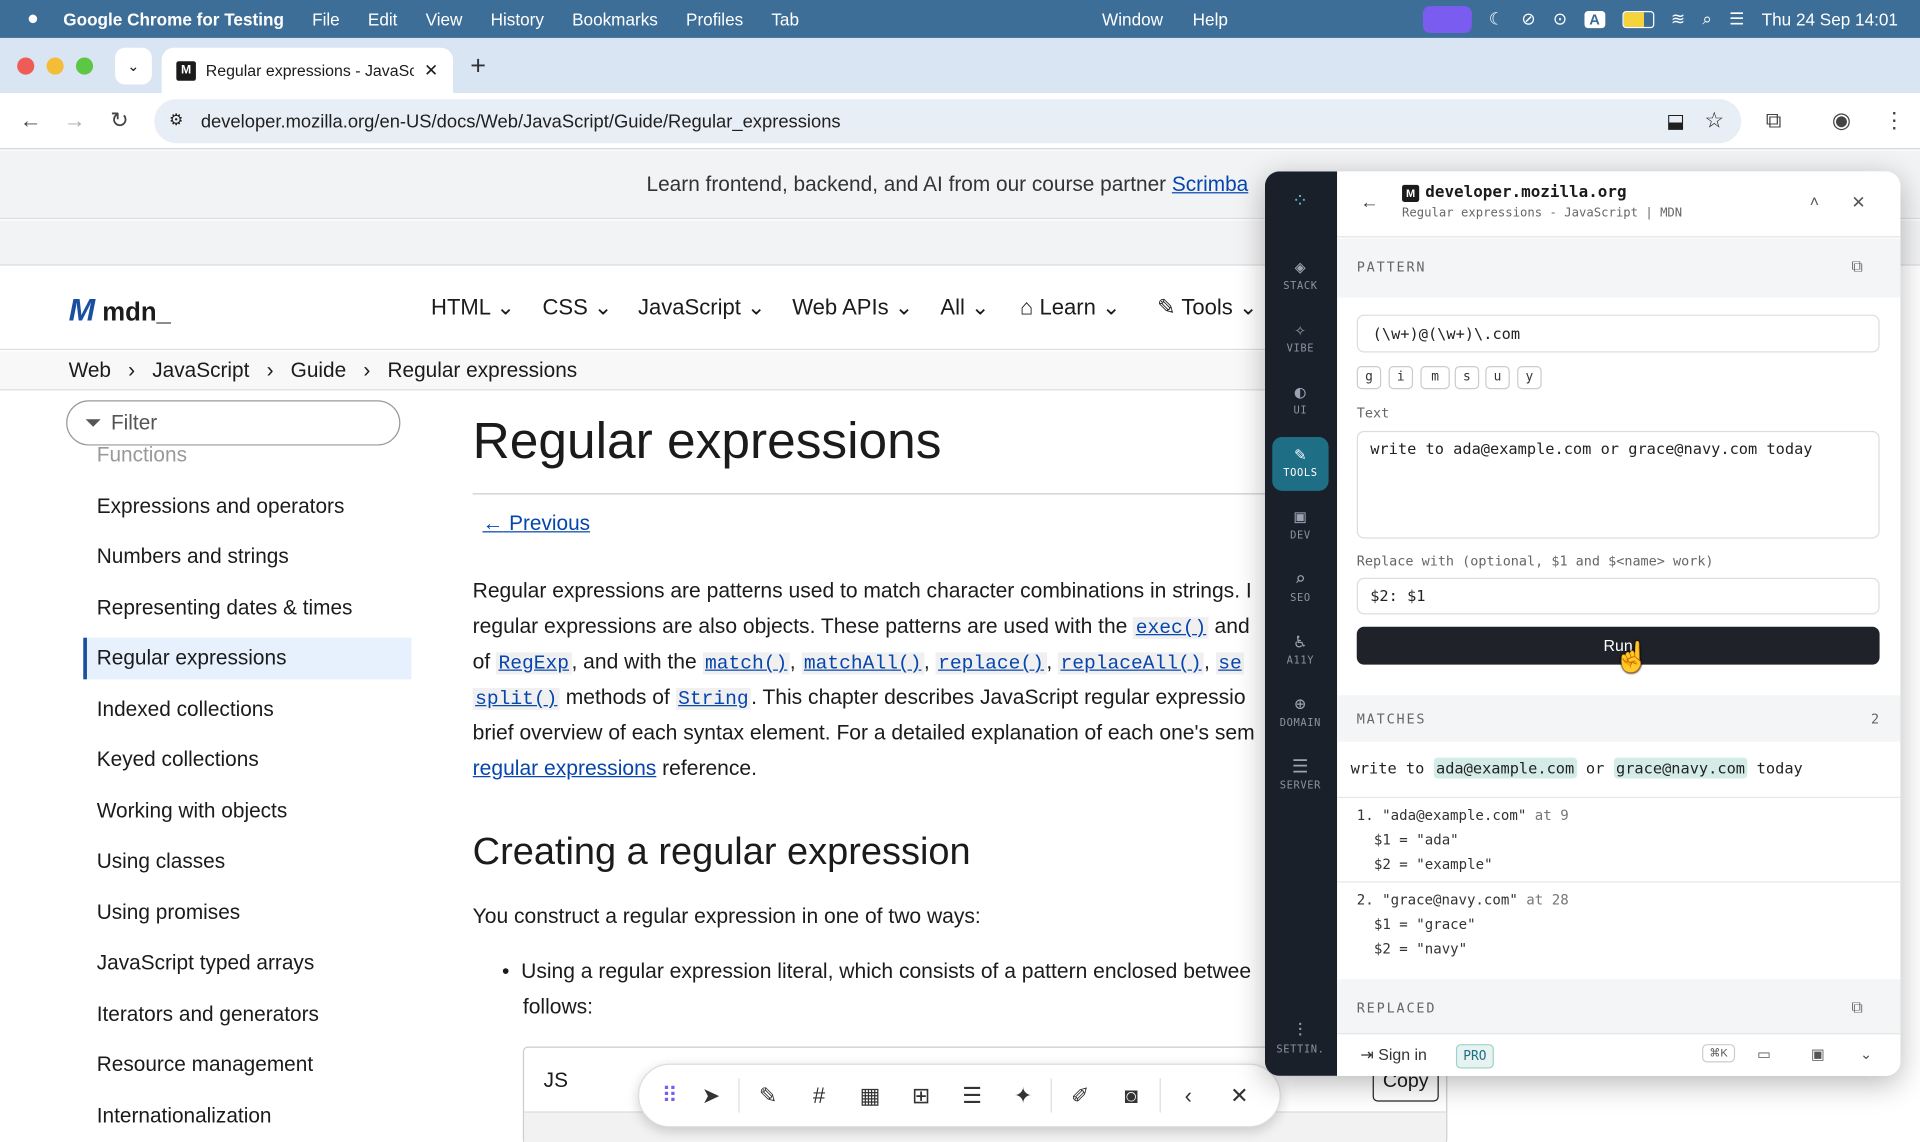 The image size is (1920, 1142). Describe the element at coordinates (233, 423) in the screenshot. I see `sidebar-filter-input: ⏷ Filter` at that location.